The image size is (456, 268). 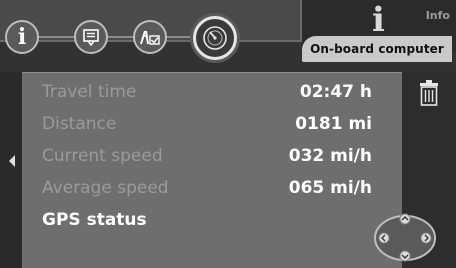 I want to click on route-icon, so click(x=150, y=37).